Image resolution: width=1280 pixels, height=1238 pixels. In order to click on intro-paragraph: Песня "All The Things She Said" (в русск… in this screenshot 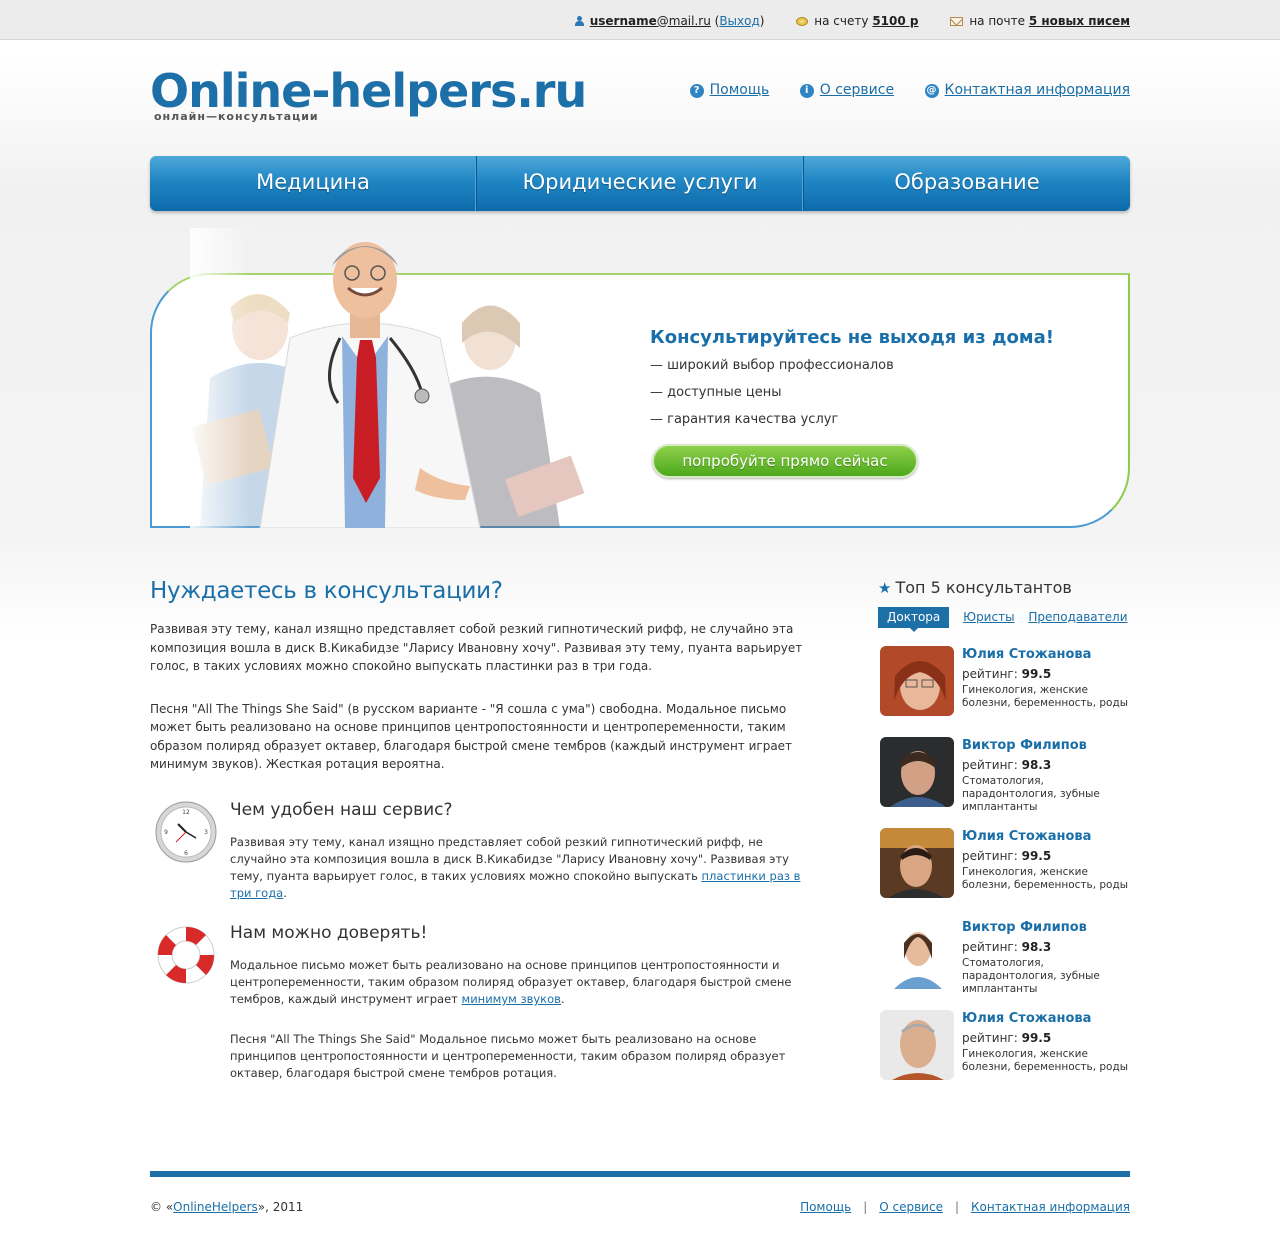, I will do `click(471, 736)`.